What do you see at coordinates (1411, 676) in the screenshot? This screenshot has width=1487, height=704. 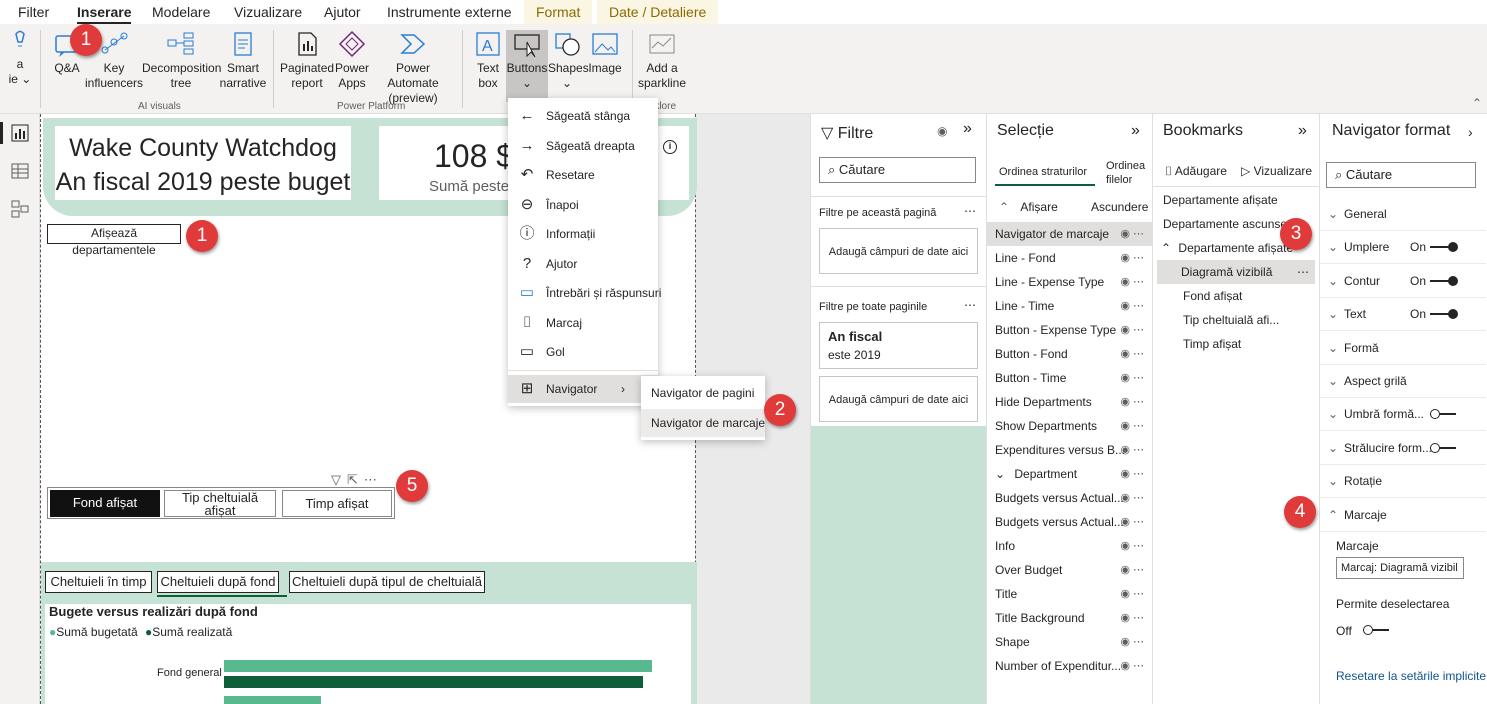 I see `reset-defaults-link: Resetare la setările implicite` at bounding box center [1411, 676].